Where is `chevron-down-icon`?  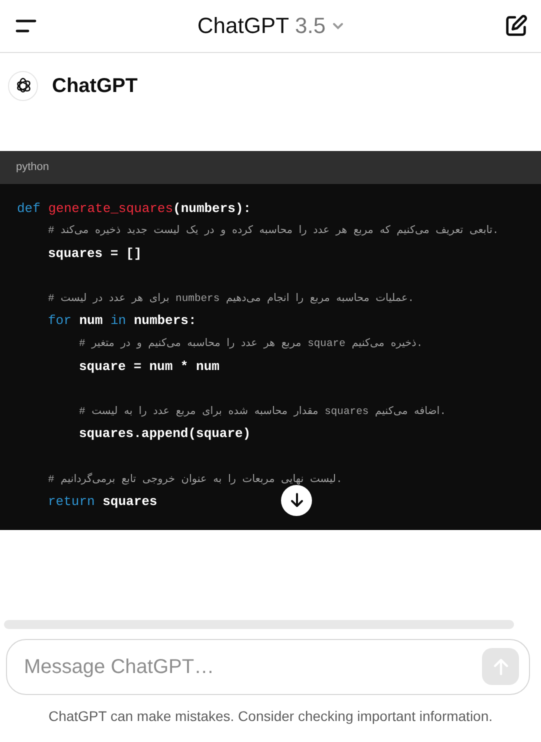
chevron-down-icon is located at coordinates (338, 26).